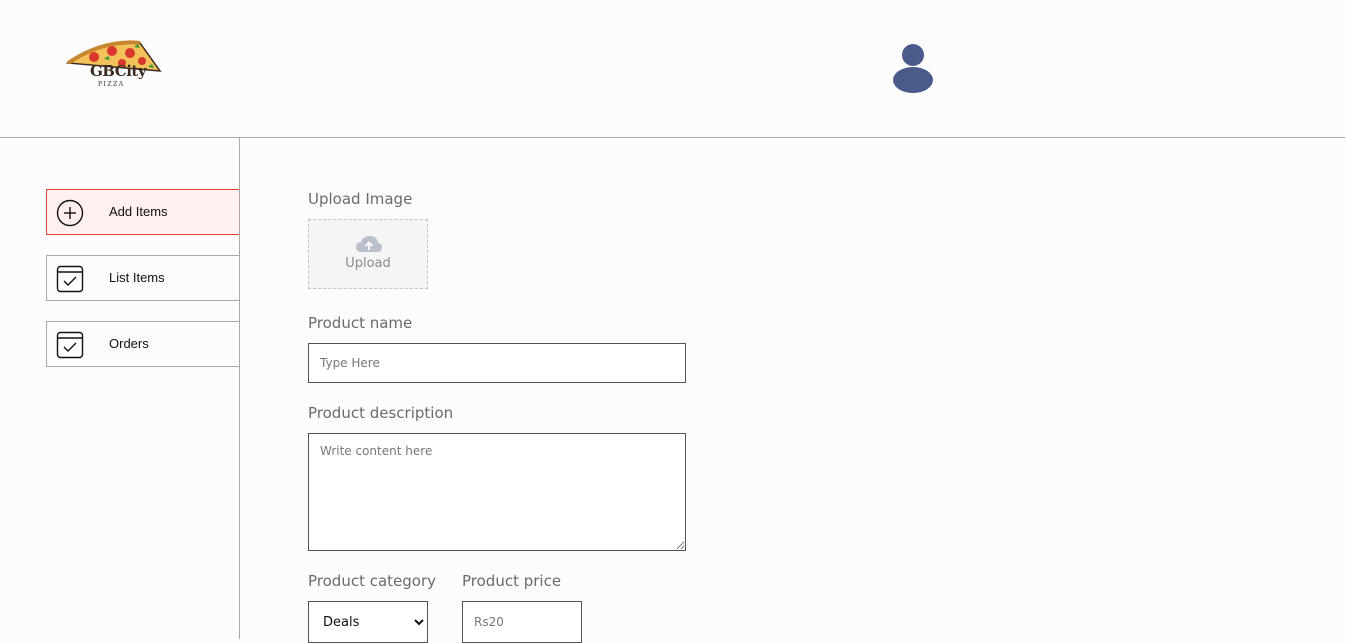 Image resolution: width=1345 pixels, height=643 pixels. What do you see at coordinates (369, 244) in the screenshot?
I see `cloud-upload-icon` at bounding box center [369, 244].